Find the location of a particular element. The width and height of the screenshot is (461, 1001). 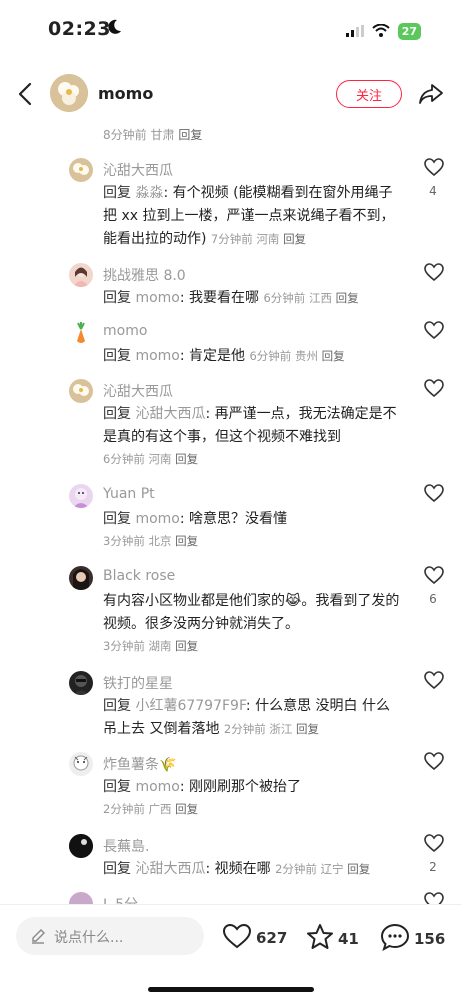

commenter-name: Yuan Pt is located at coordinates (129, 494).